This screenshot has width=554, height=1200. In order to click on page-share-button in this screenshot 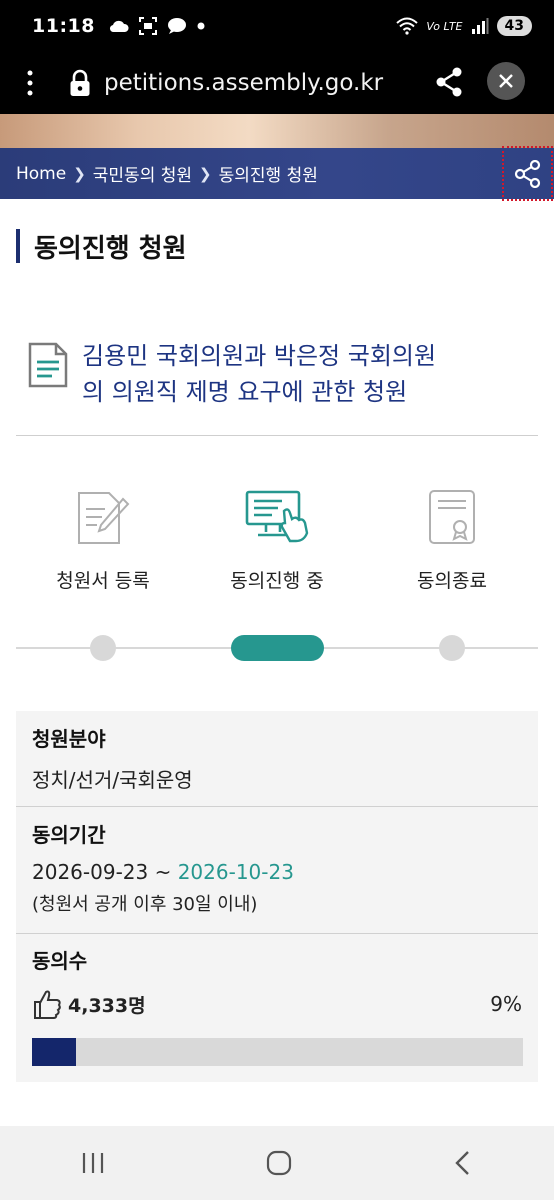, I will do `click(527, 173)`.